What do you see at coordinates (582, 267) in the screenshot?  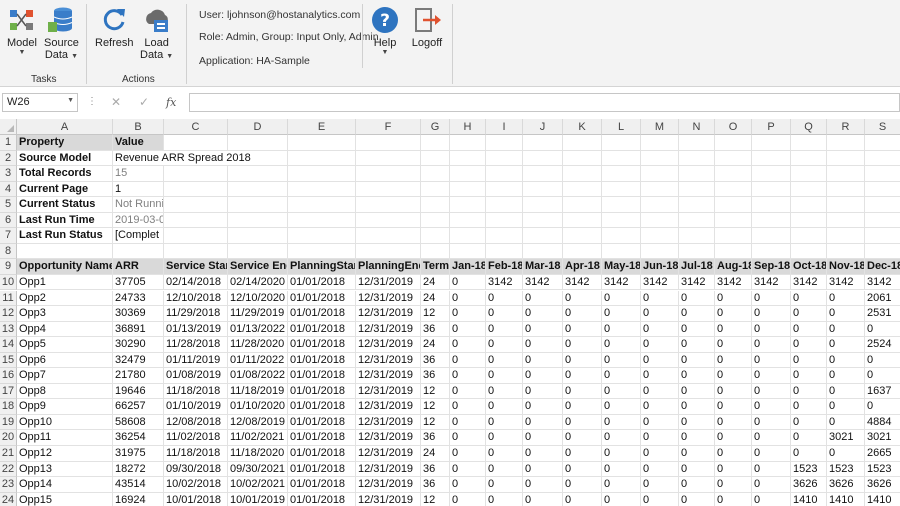 I see `table-header-cell: Apr-18` at bounding box center [582, 267].